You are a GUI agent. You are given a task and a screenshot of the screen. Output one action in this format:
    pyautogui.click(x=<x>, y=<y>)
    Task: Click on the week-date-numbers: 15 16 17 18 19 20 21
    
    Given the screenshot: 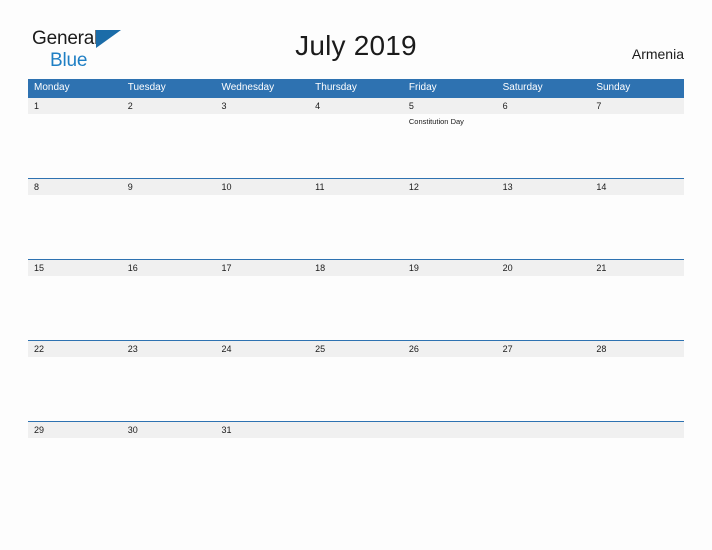 What is the action you would take?
    pyautogui.click(x=356, y=268)
    